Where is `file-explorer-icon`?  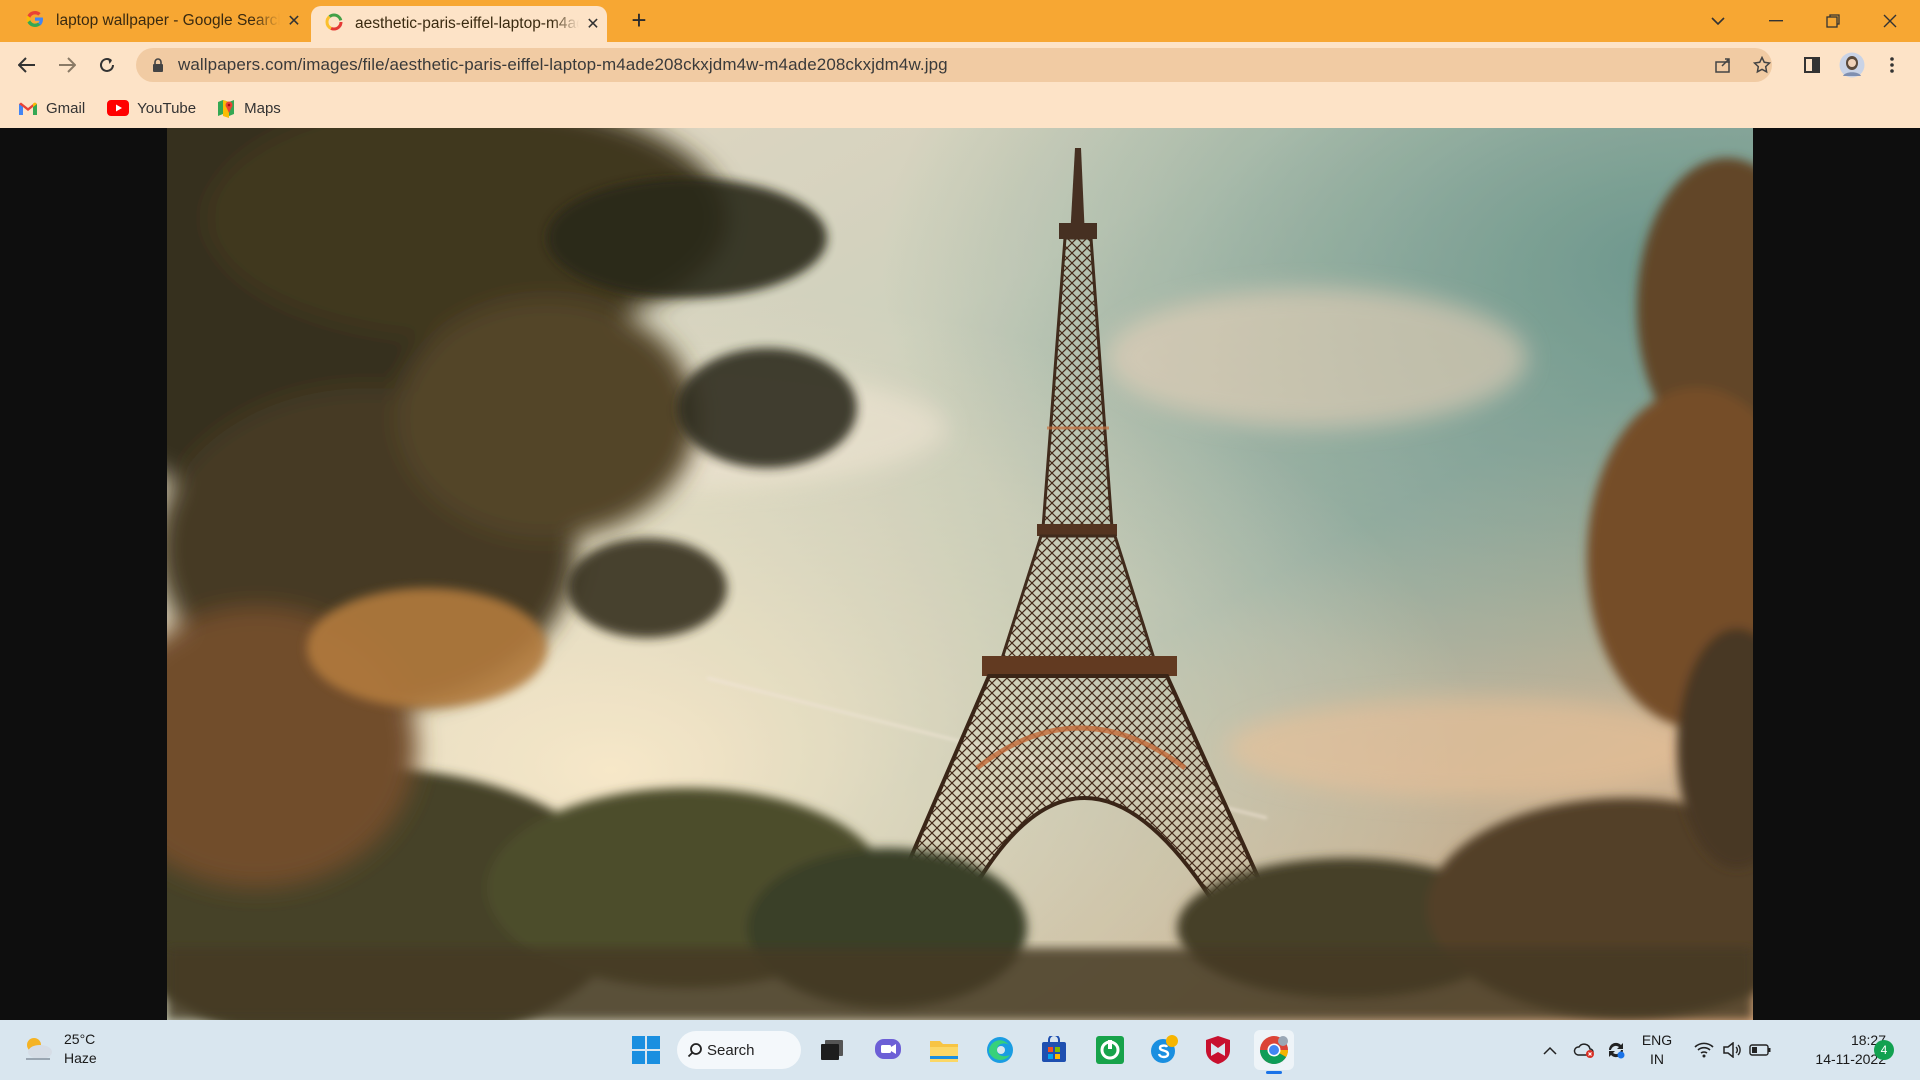
file-explorer-icon is located at coordinates (944, 1051).